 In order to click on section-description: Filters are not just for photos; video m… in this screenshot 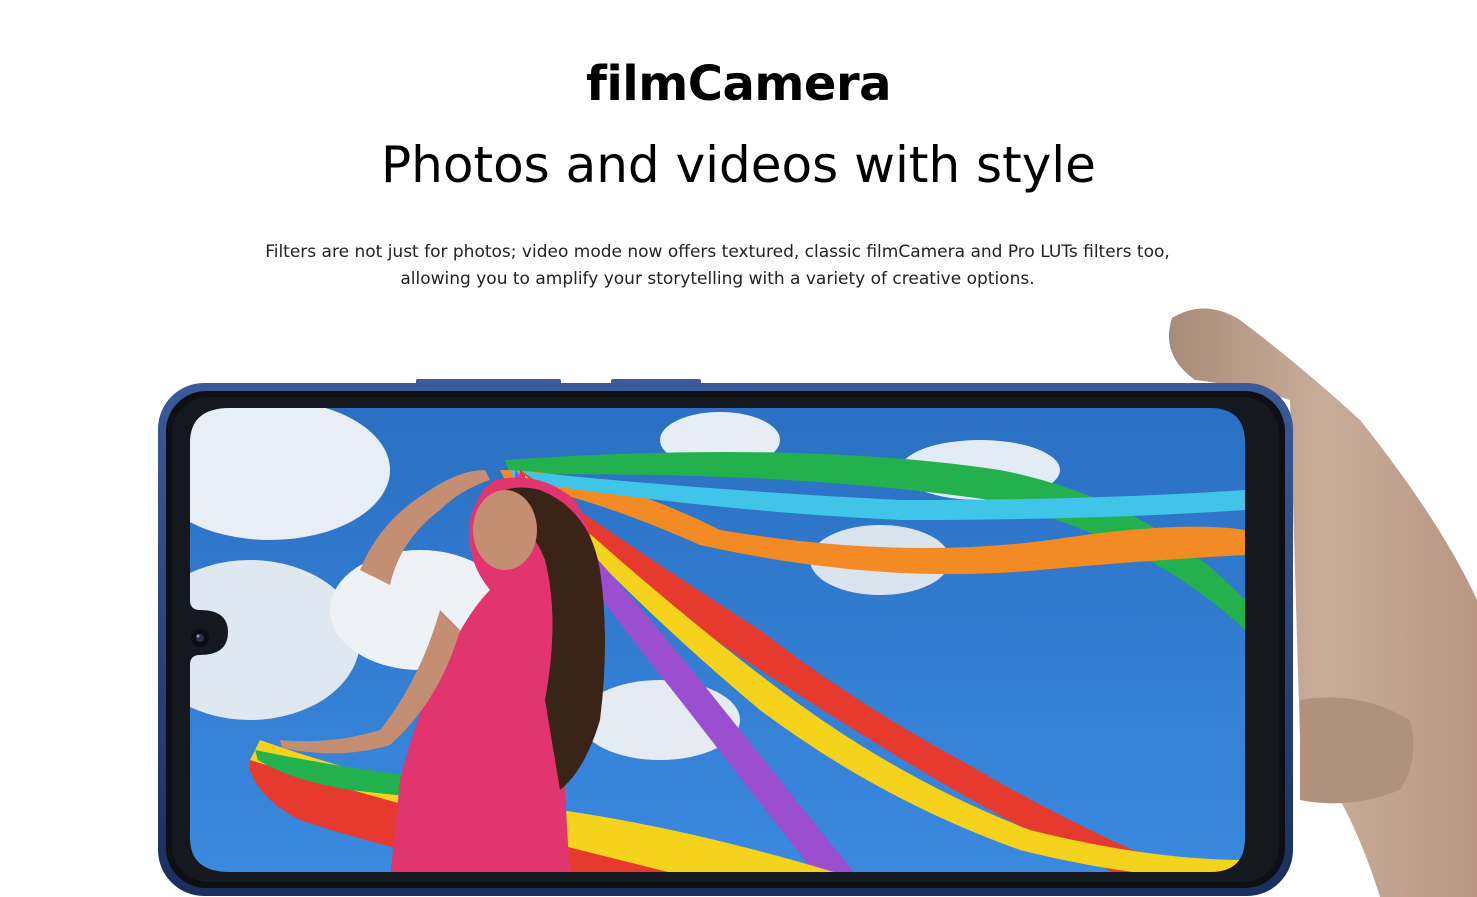, I will do `click(717, 265)`.